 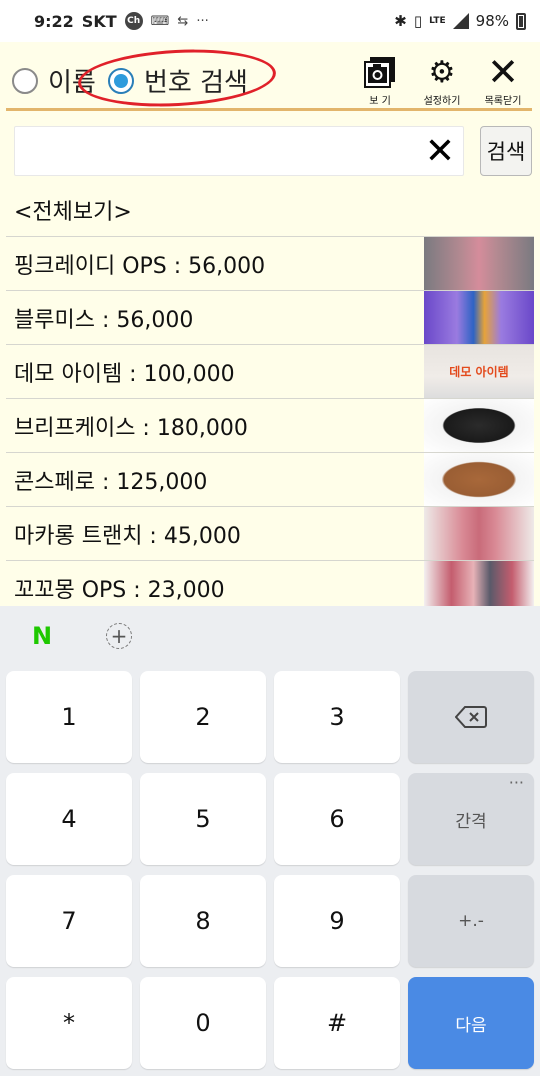 I want to click on keyboard-icon: ⌨, so click(x=160, y=21).